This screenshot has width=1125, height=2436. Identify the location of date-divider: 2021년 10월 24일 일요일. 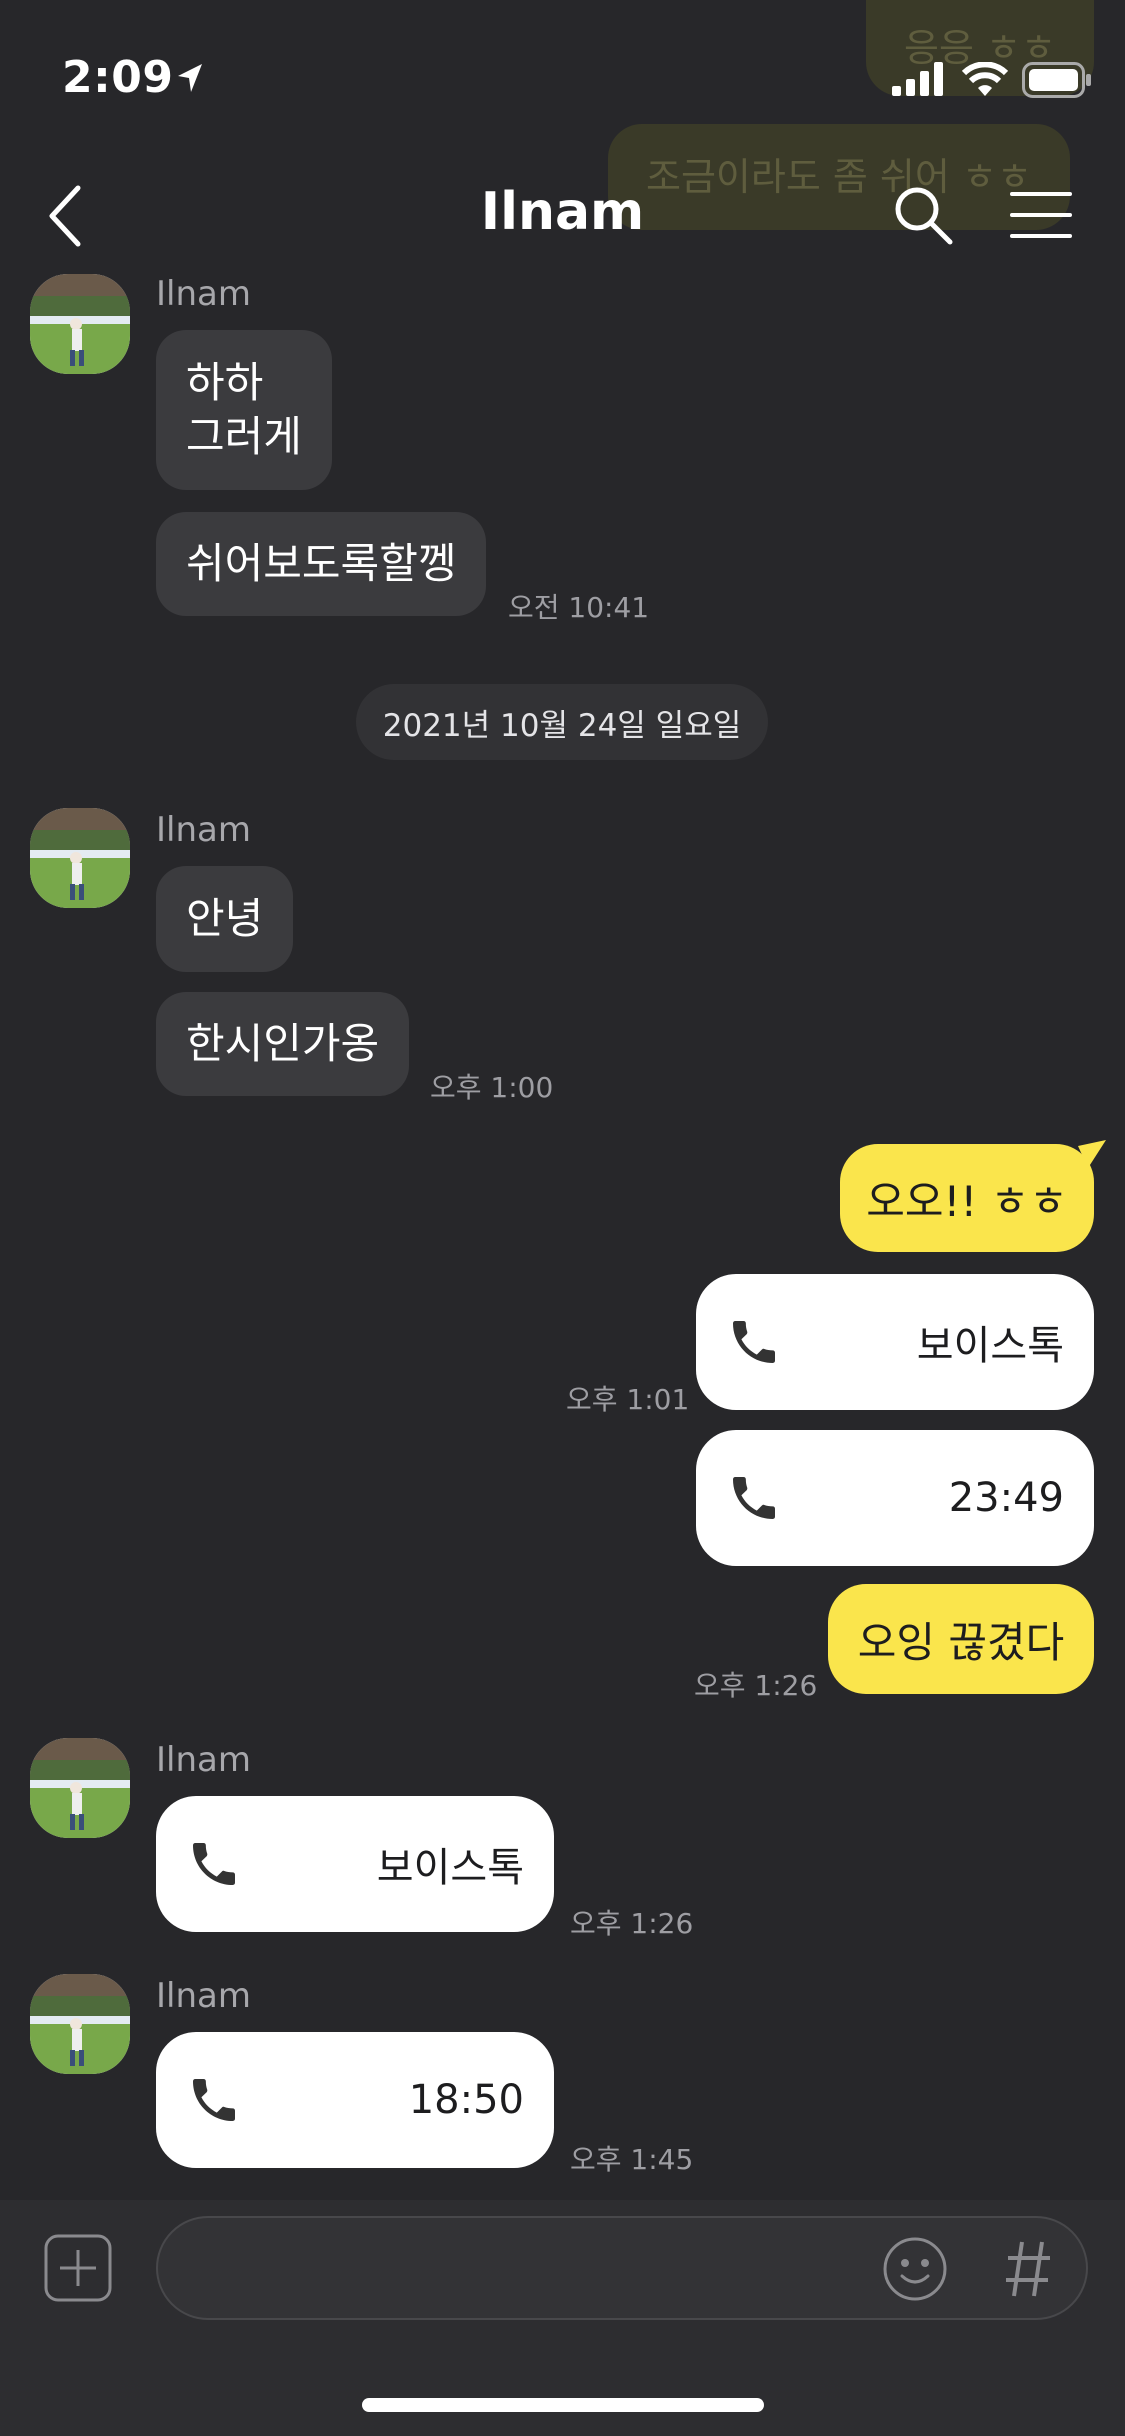
(562, 722).